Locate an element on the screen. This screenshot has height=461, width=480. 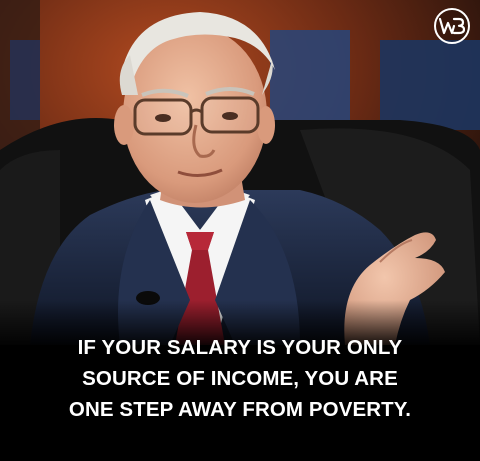
caption-line: SOURCE OF INCOME, YOU ARE is located at coordinates (240, 378).